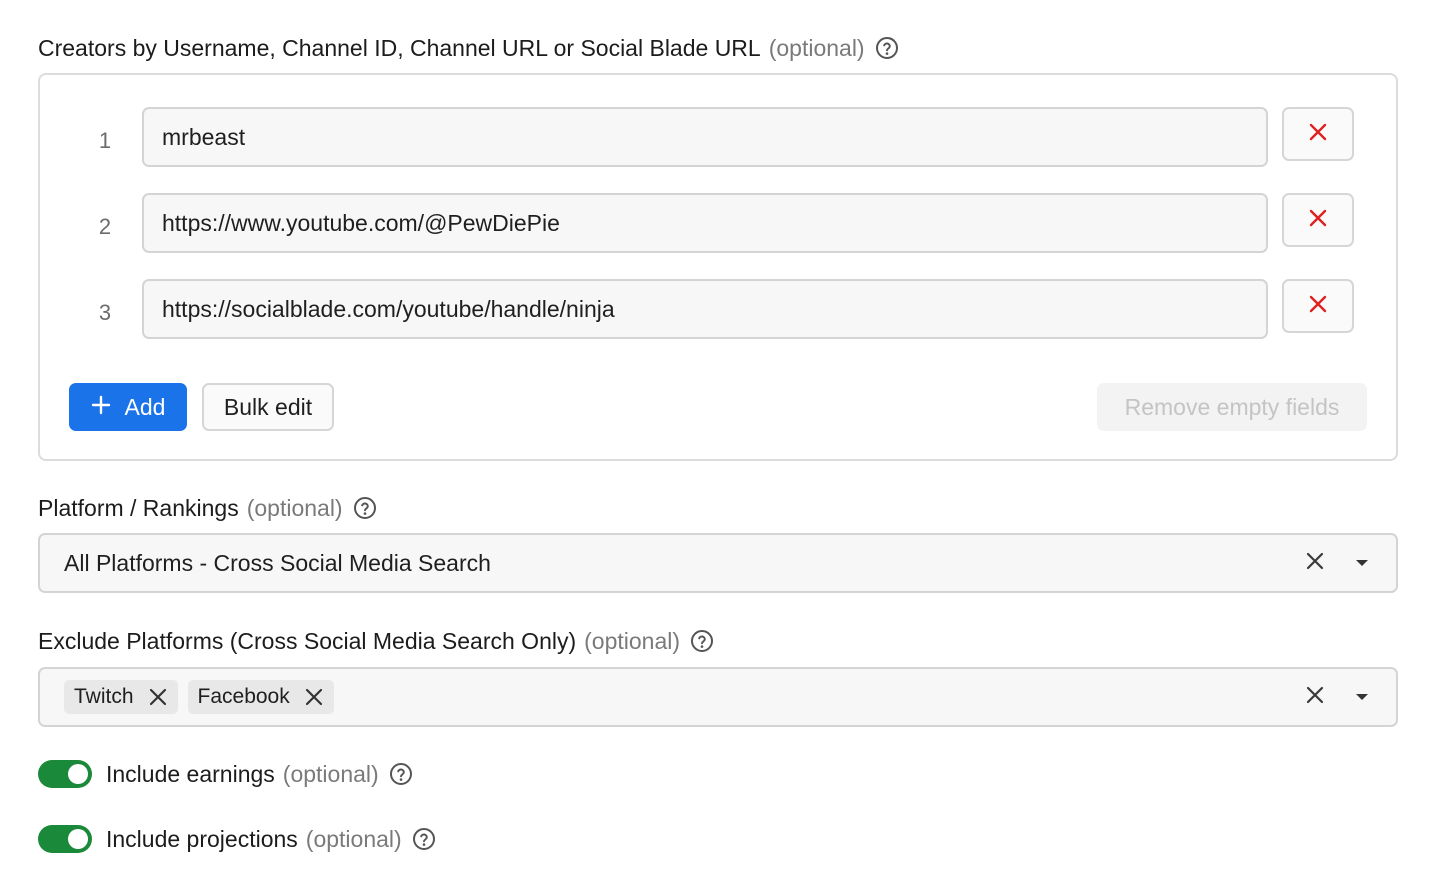  I want to click on creator-input: mrbeast, so click(705, 137).